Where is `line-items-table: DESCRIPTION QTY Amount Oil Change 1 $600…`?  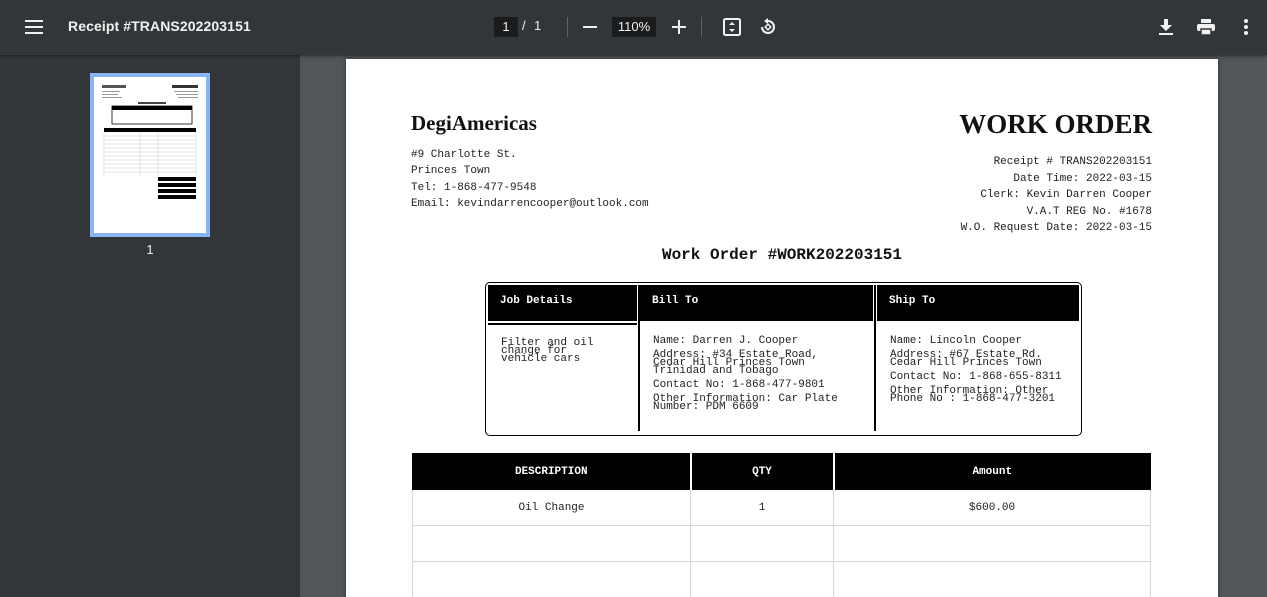 line-items-table: DESCRIPTION QTY Amount Oil Change 1 $600… is located at coordinates (781, 525).